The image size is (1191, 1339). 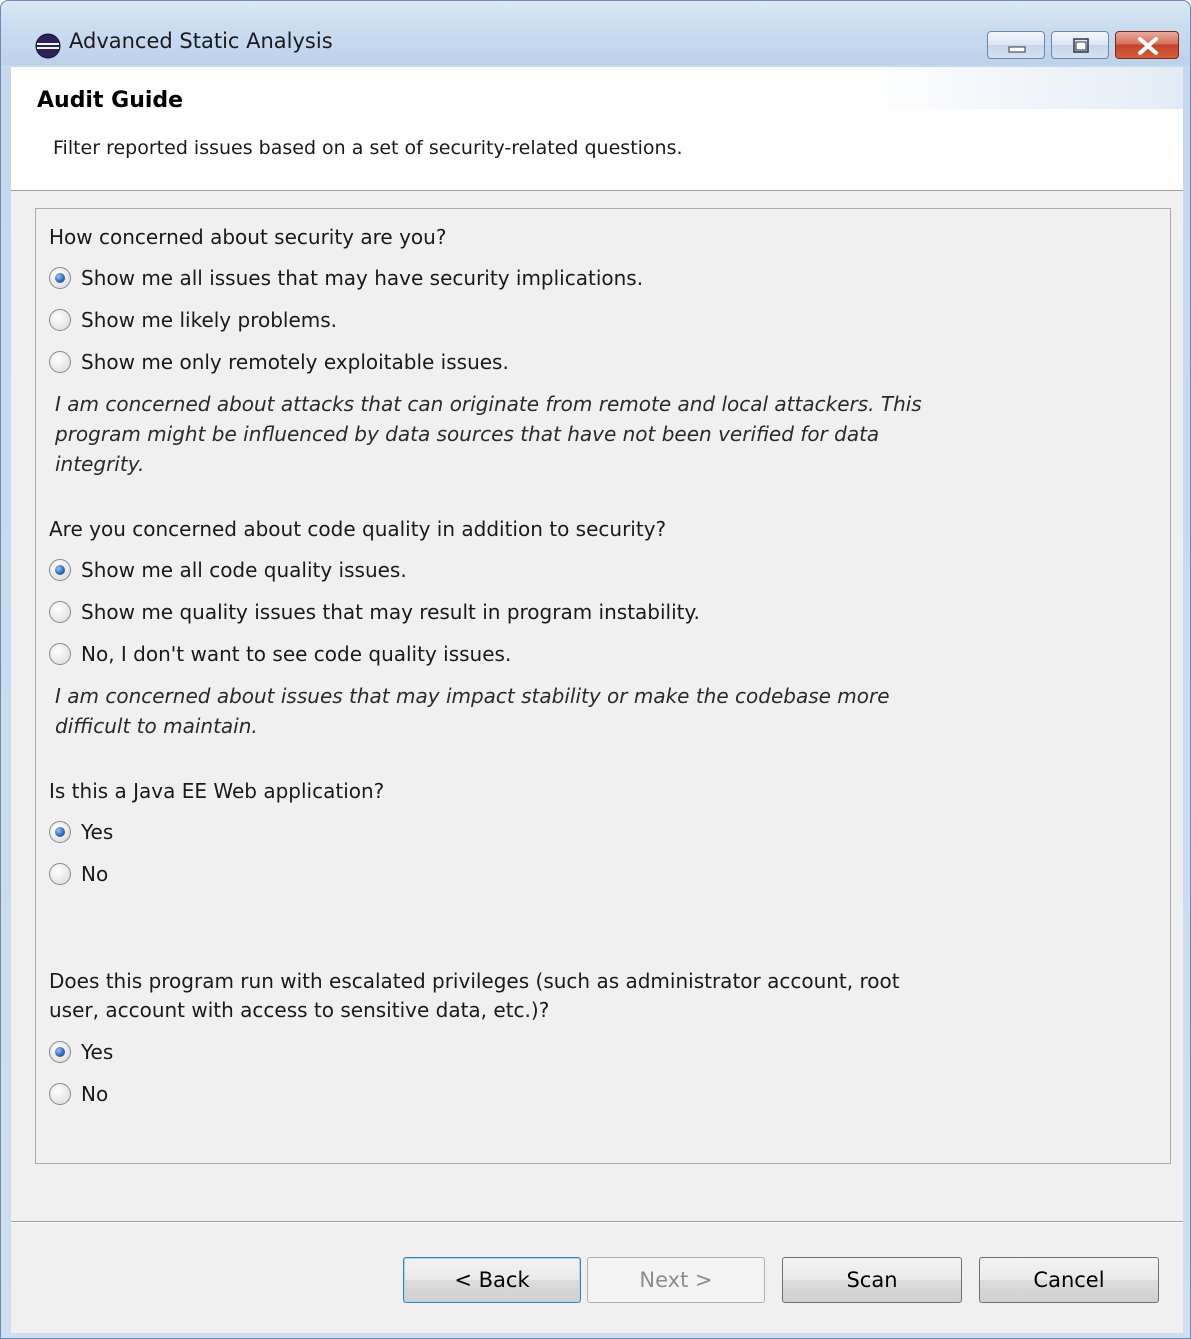 What do you see at coordinates (209, 320) in the screenshot?
I see `radio-label: Show me likely problems.` at bounding box center [209, 320].